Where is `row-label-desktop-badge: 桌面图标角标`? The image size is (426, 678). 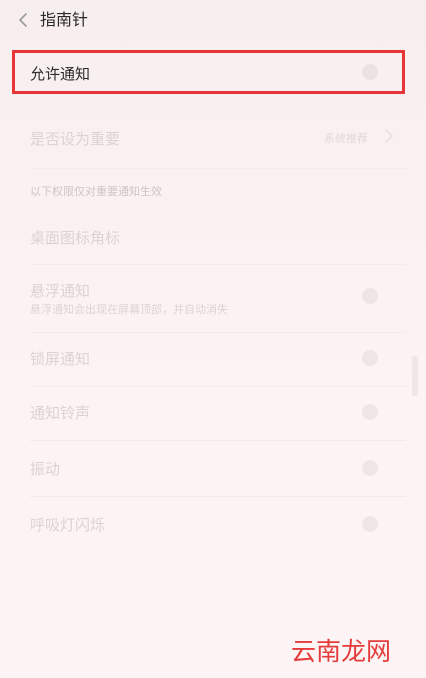 row-label-desktop-badge: 桌面图标角标 is located at coordinates (75, 238).